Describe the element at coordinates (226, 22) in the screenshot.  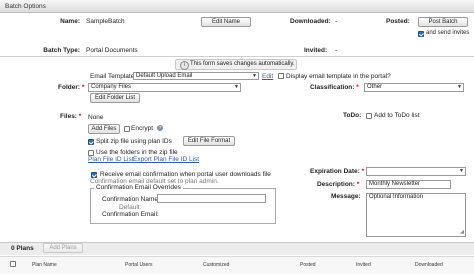
I see `edit-name-button: Edit Name` at that location.